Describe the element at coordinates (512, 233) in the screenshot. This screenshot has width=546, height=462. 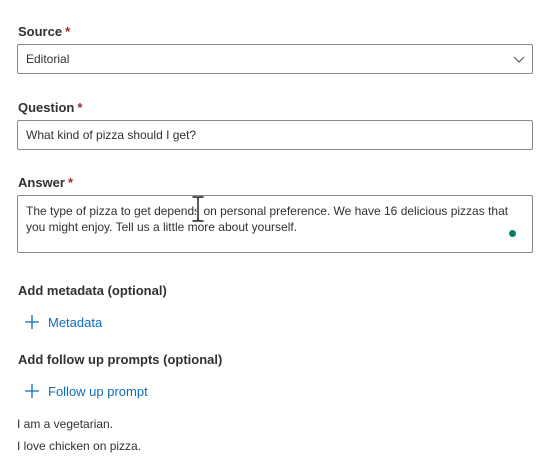
I see `status-dot-icon` at that location.